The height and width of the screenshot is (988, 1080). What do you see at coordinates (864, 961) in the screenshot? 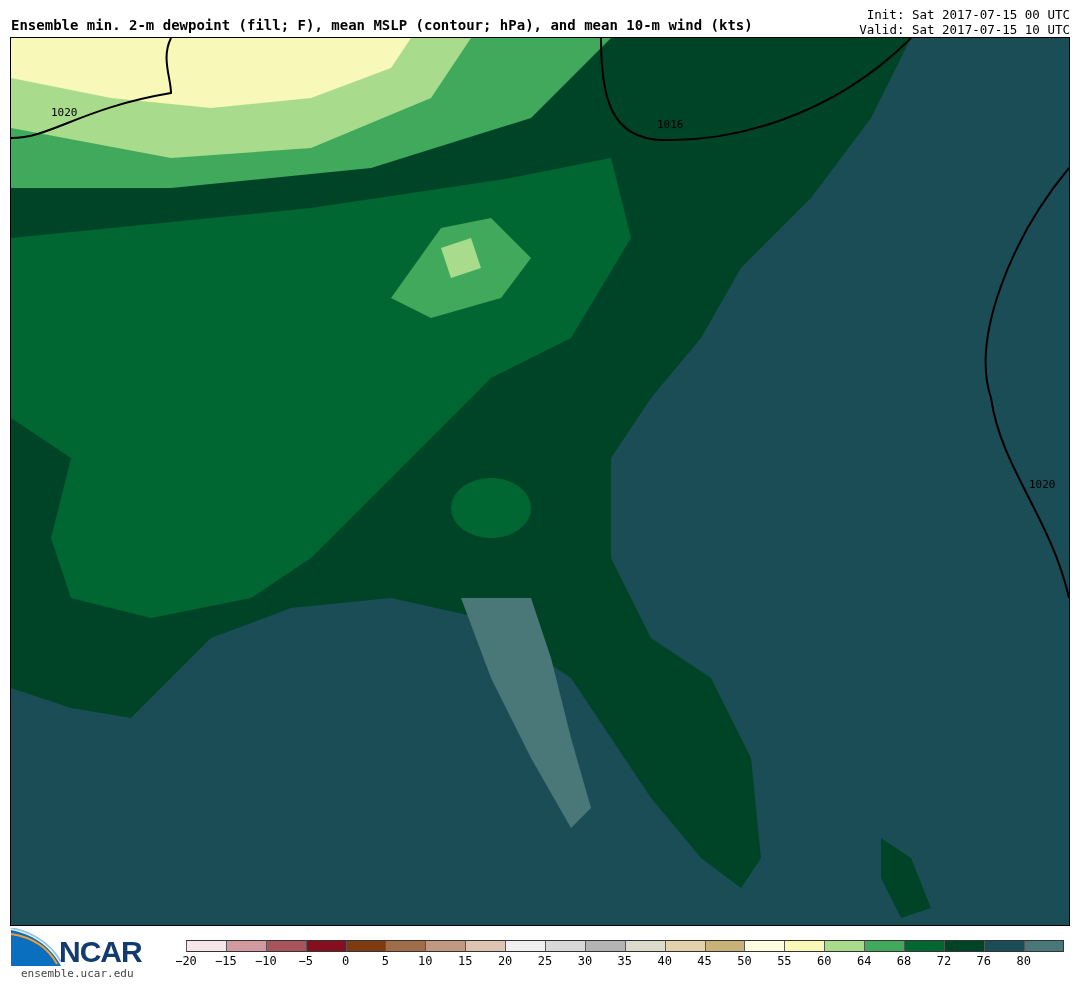
I see `scale-label: 64` at bounding box center [864, 961].